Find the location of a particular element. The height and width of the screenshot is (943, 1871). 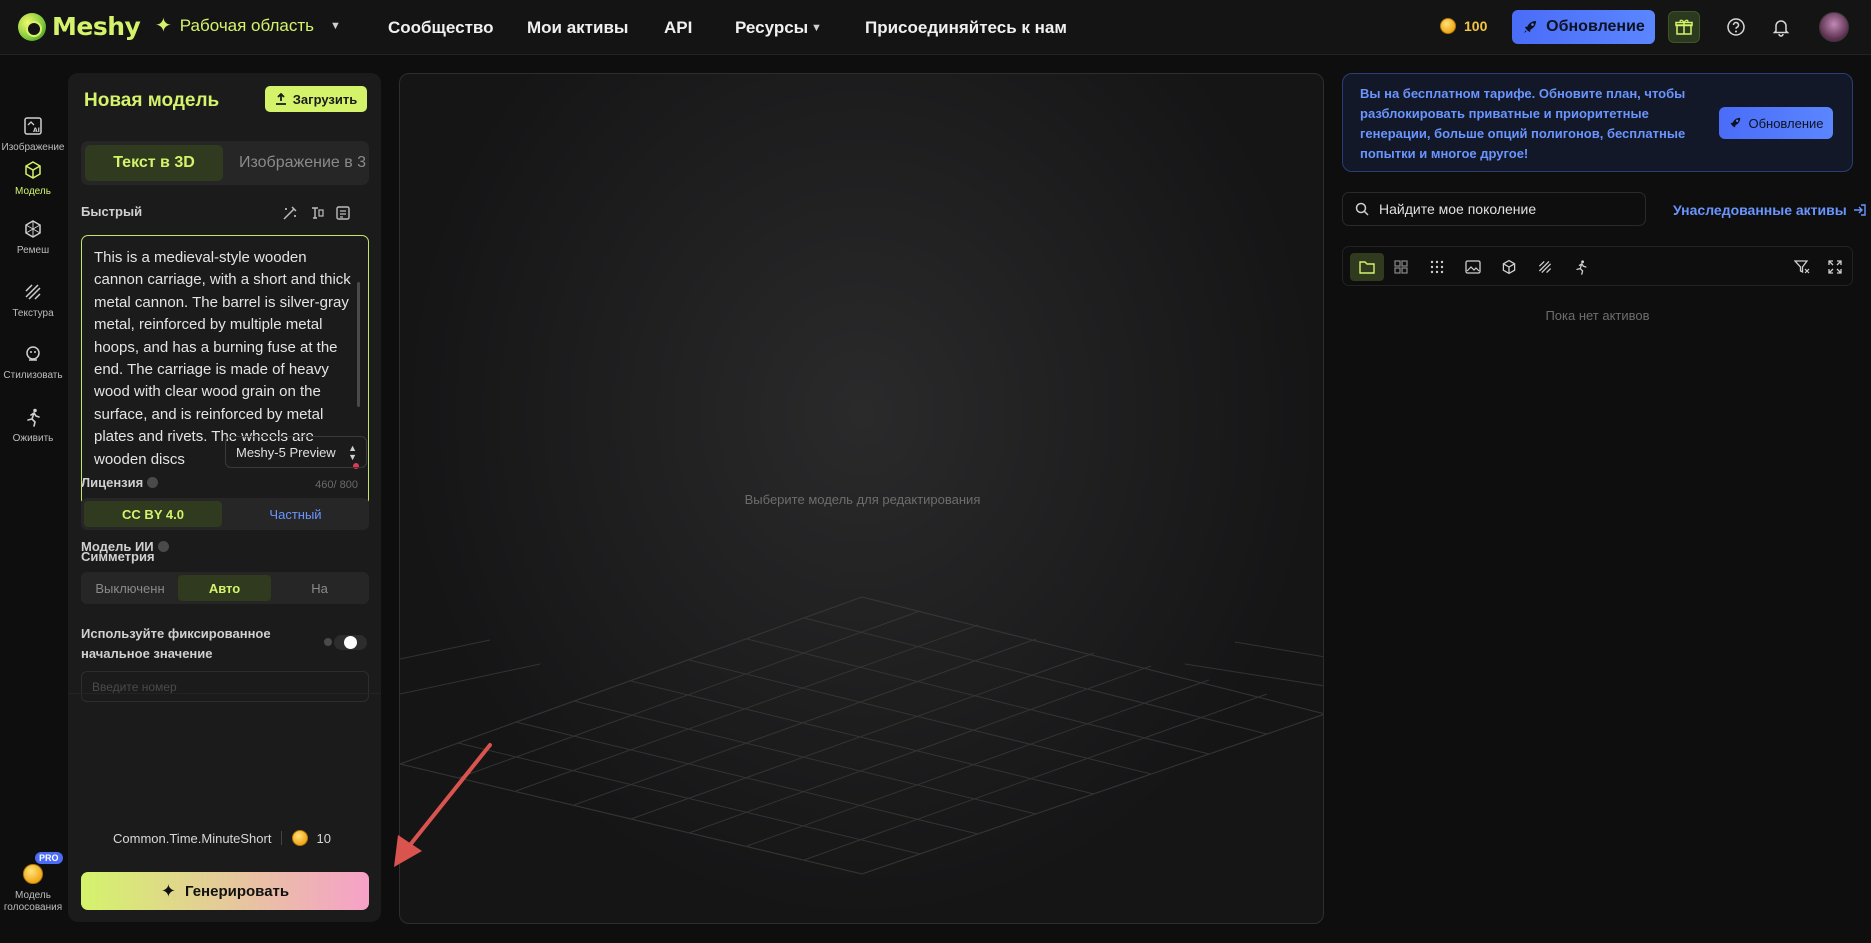

rail-item-animate: Оживить is located at coordinates (33, 426).